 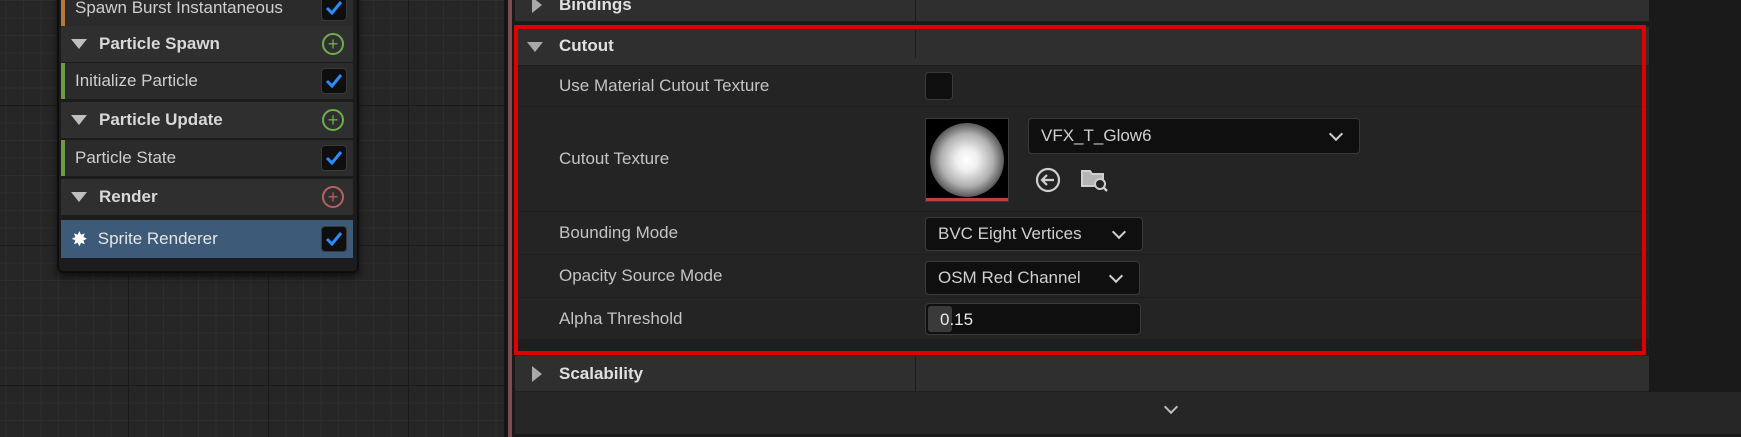 What do you see at coordinates (1128, 413) in the screenshot?
I see `details-footer` at bounding box center [1128, 413].